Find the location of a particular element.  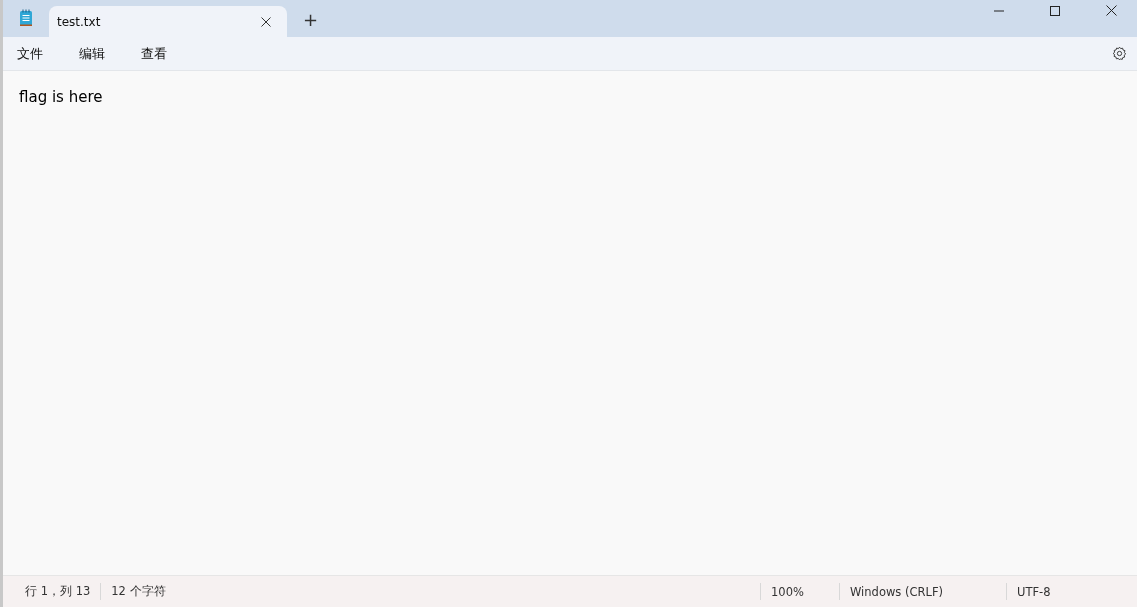

file-tab: test.txt is located at coordinates (168, 21).